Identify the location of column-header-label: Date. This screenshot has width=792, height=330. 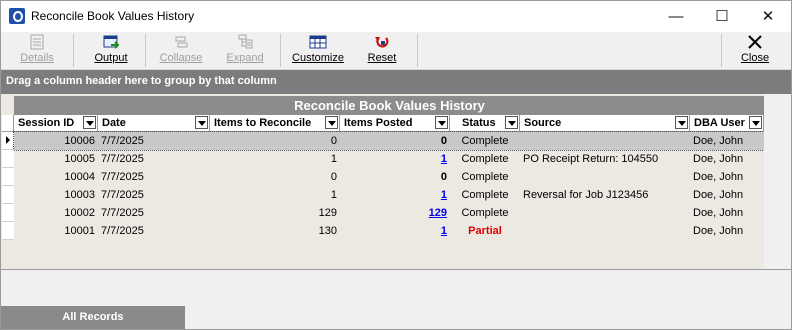
(114, 123).